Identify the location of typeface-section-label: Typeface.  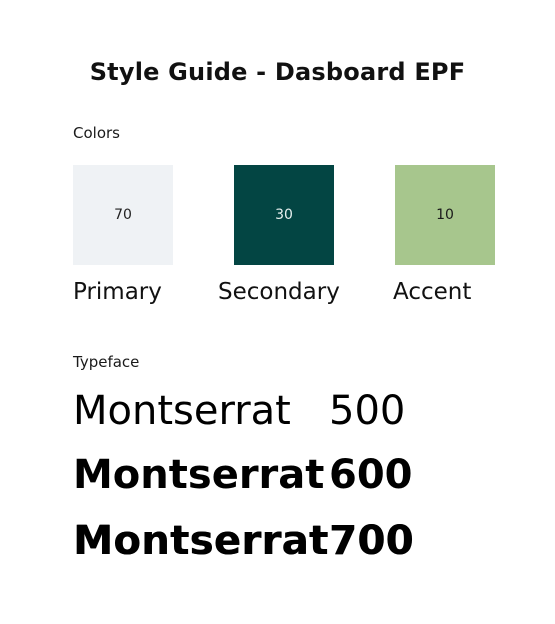
(106, 362).